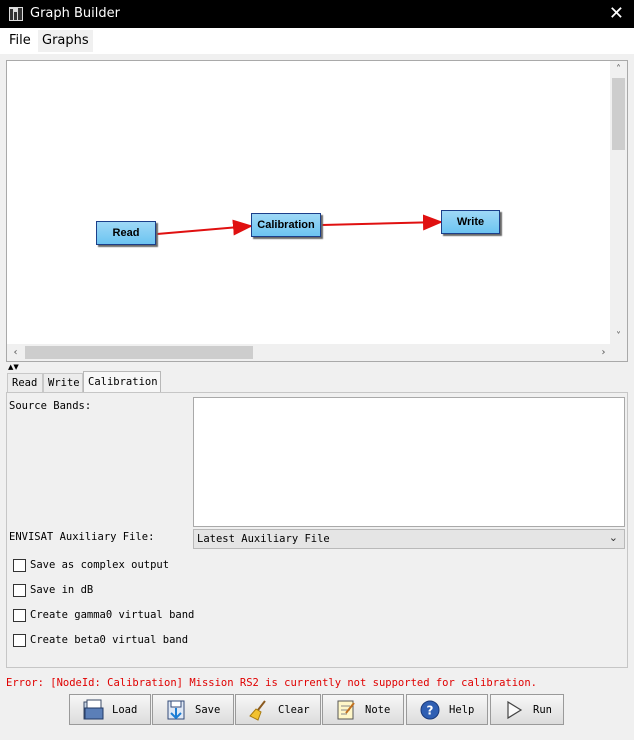 This screenshot has height=740, width=634. Describe the element at coordinates (378, 710) in the screenshot. I see `note-label: Note` at that location.